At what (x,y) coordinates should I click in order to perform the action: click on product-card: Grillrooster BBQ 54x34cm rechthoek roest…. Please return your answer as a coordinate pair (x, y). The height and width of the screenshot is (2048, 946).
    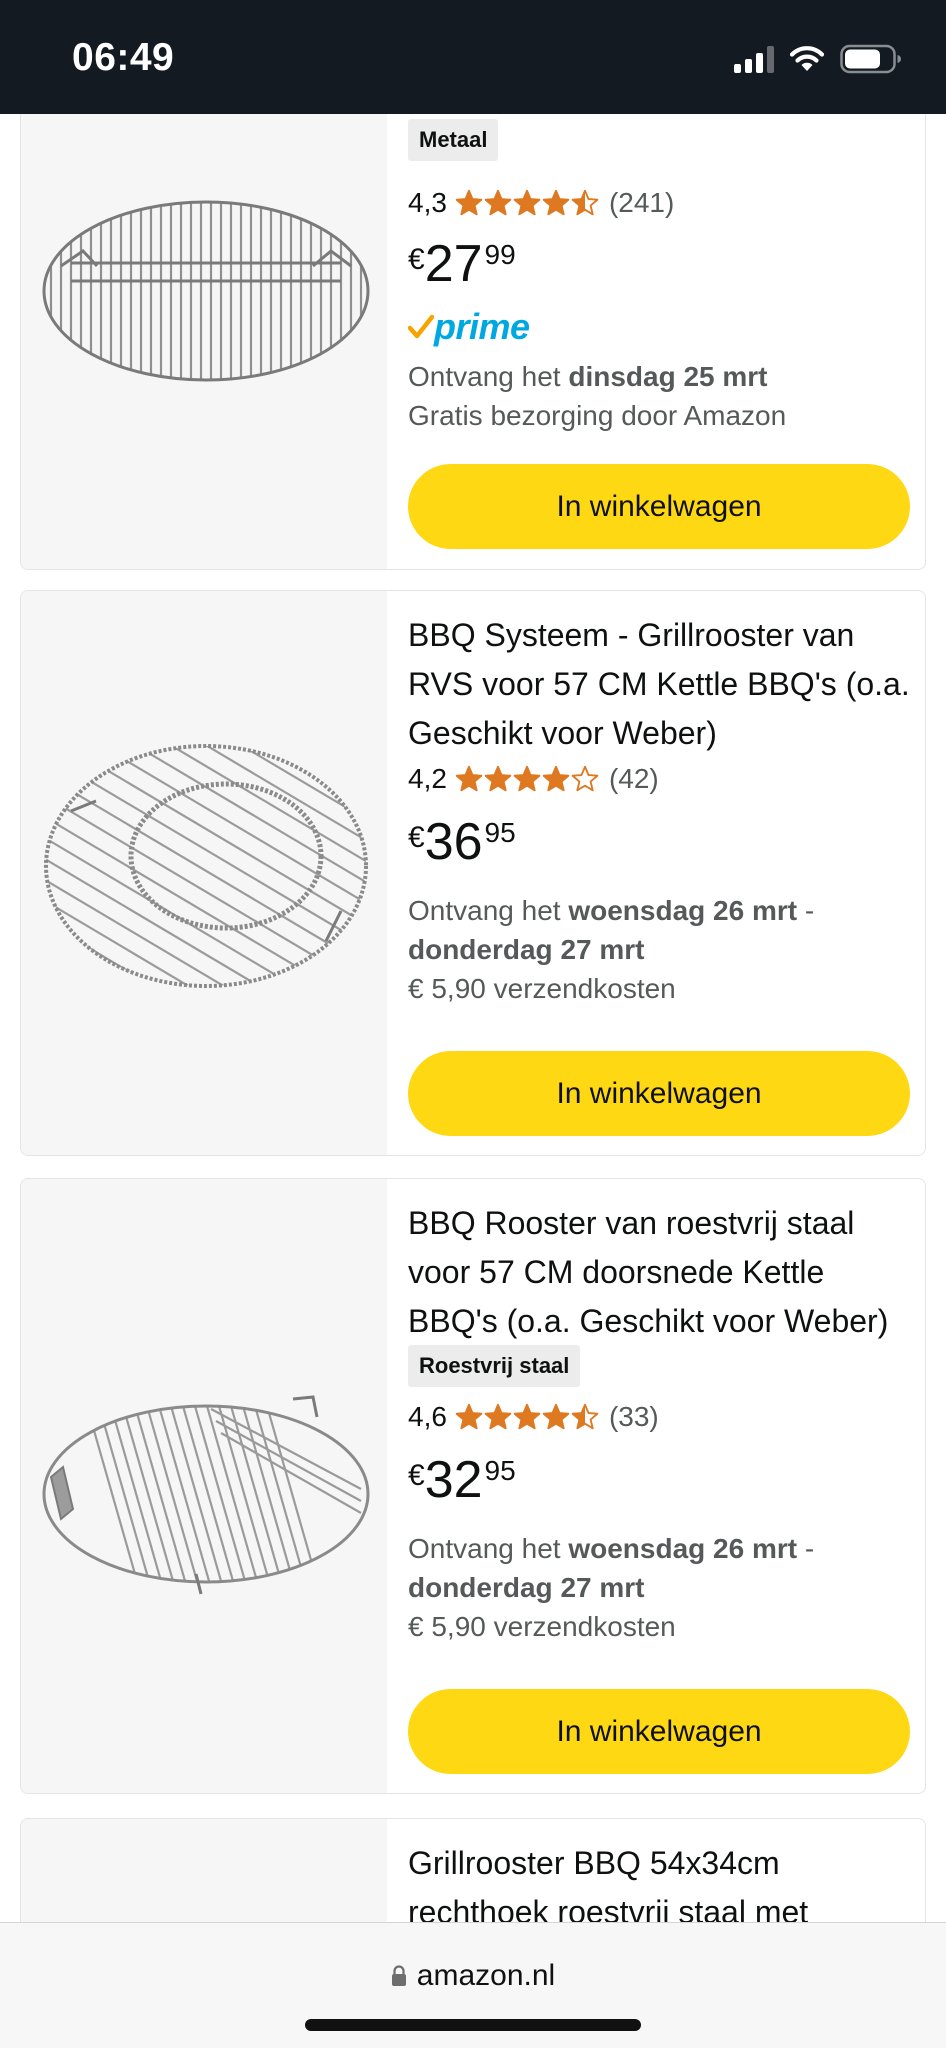
    Looking at the image, I should click on (473, 1870).